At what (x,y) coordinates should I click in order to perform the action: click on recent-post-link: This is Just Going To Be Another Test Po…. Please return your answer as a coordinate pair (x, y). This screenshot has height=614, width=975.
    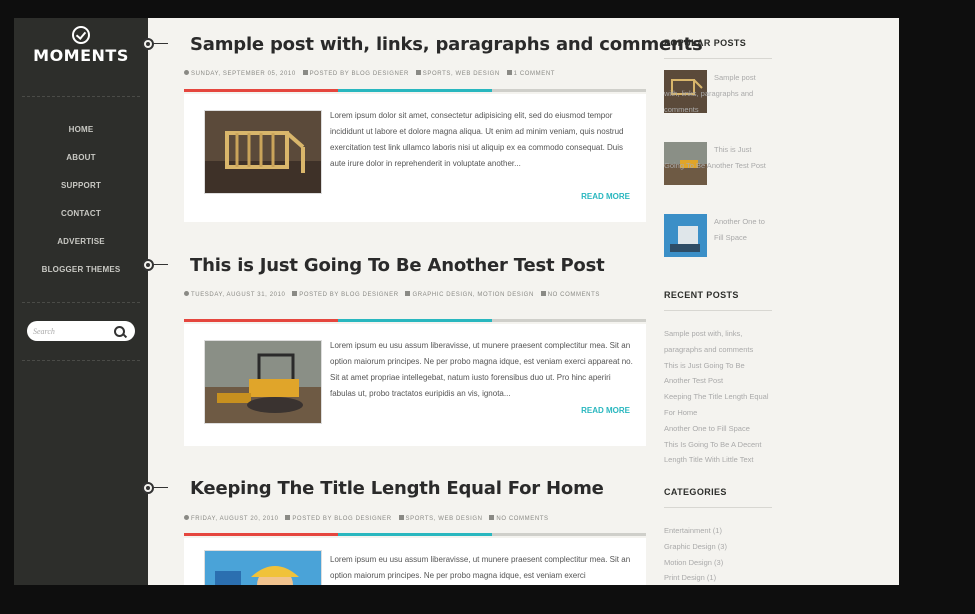
    Looking at the image, I should click on (718, 374).